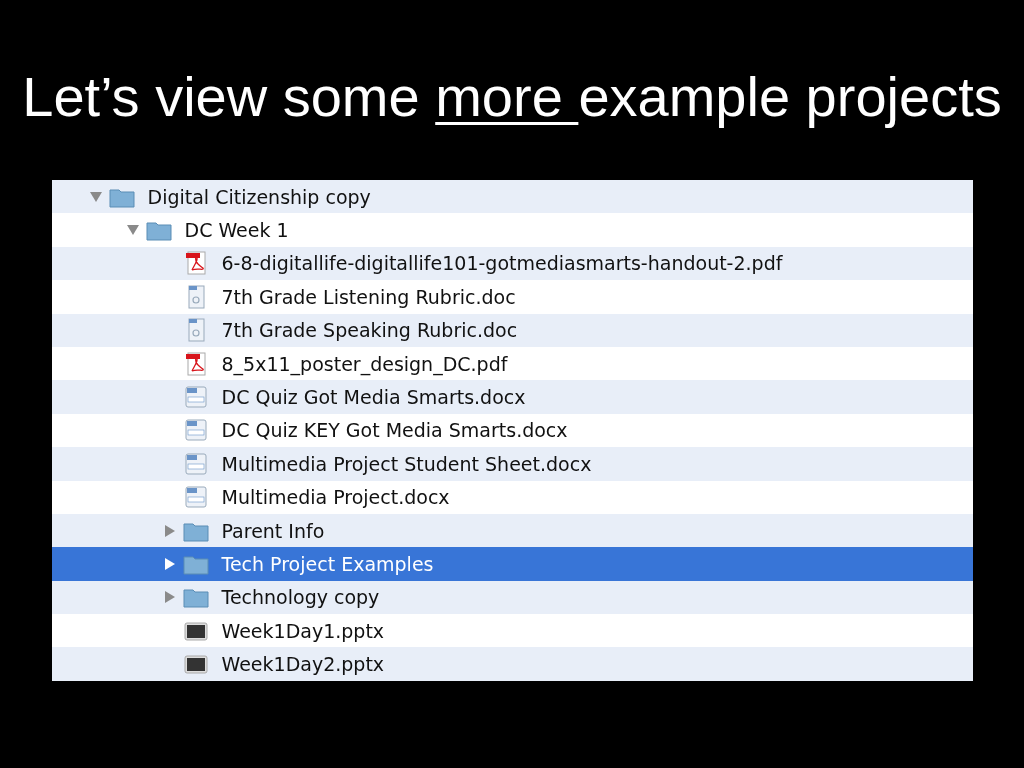  What do you see at coordinates (195, 664) in the screenshot?
I see `slideshow-icon` at bounding box center [195, 664].